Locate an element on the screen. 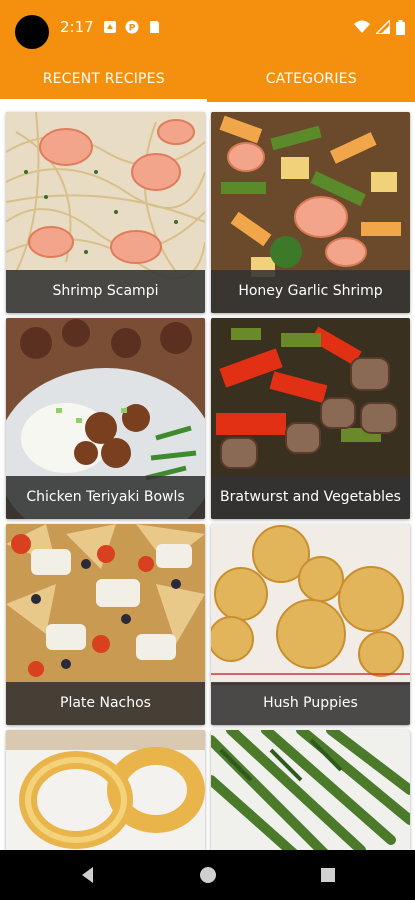  app-bar: 2:17 P RECENT RECIPES CATEGORIES is located at coordinates (207, 51).